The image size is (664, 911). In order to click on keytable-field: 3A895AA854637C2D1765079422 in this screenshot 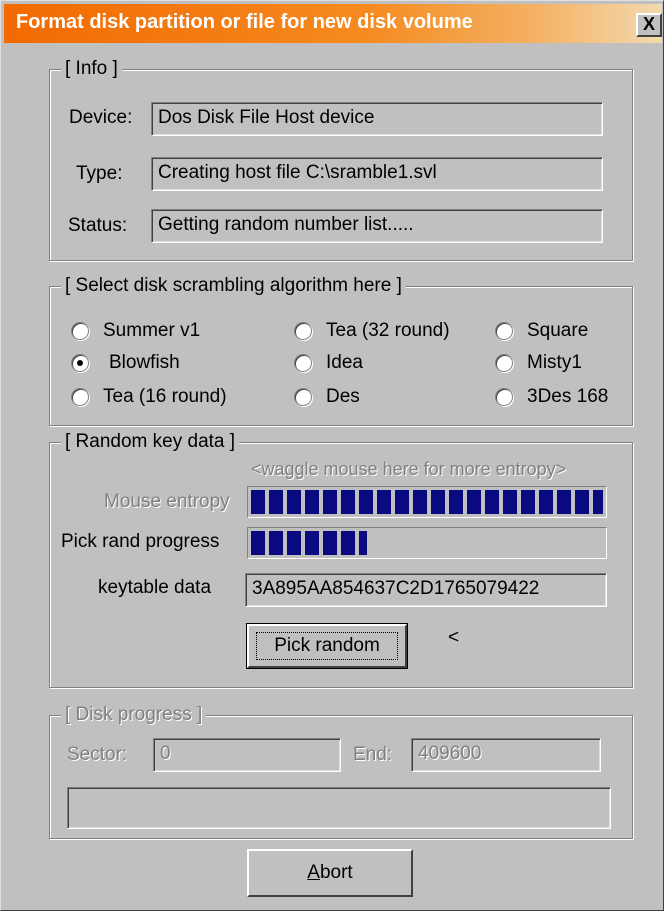, I will do `click(426, 590)`.